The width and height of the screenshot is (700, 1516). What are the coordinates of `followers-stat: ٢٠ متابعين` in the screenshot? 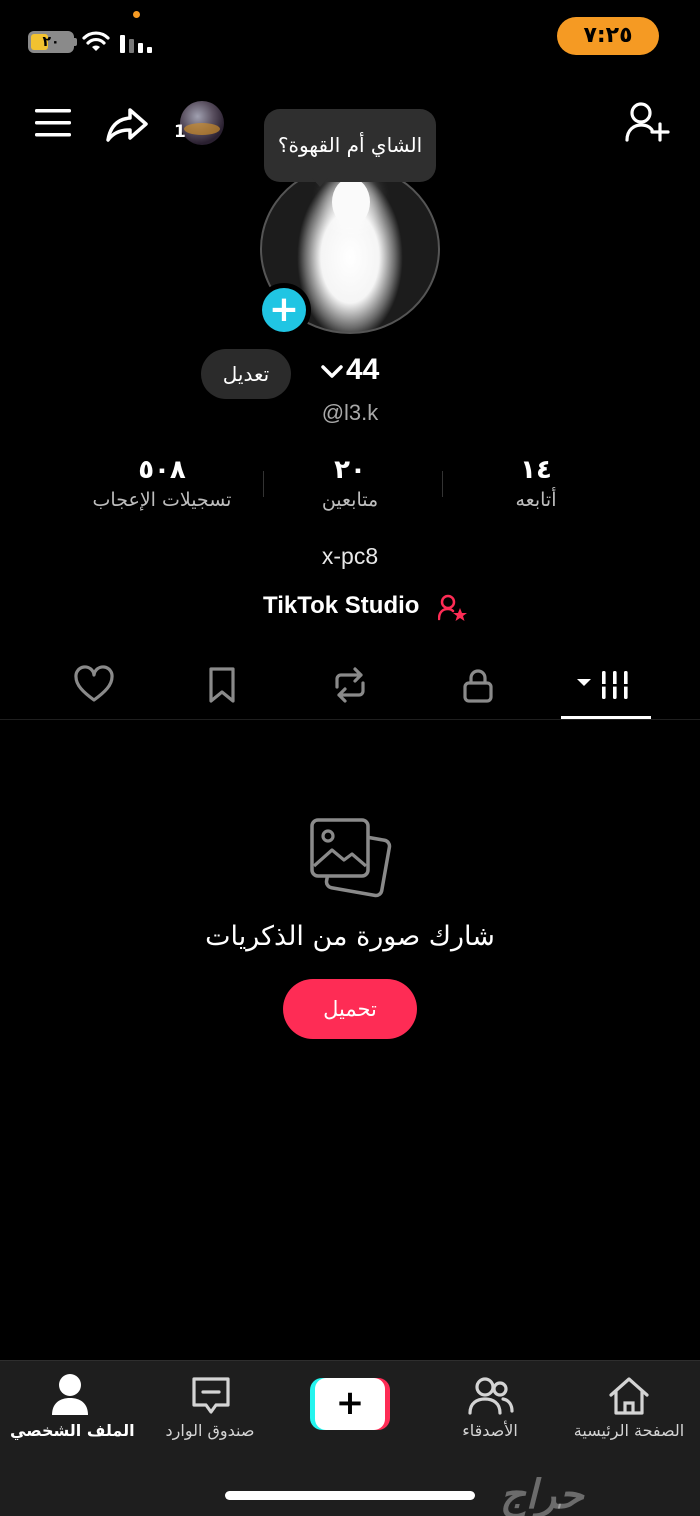 It's located at (350, 484).